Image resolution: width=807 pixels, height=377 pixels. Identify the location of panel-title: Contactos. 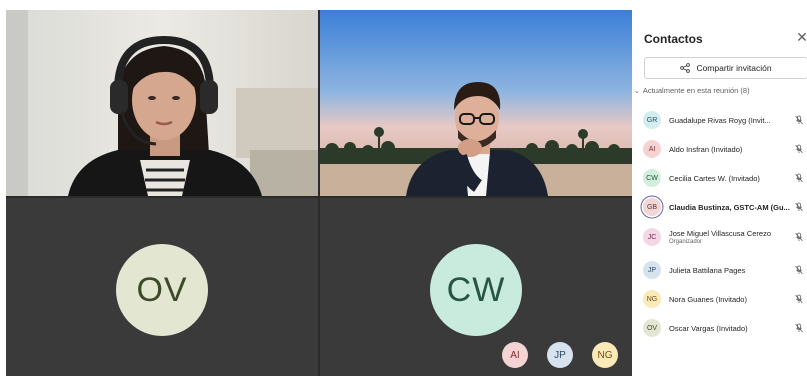
(673, 39).